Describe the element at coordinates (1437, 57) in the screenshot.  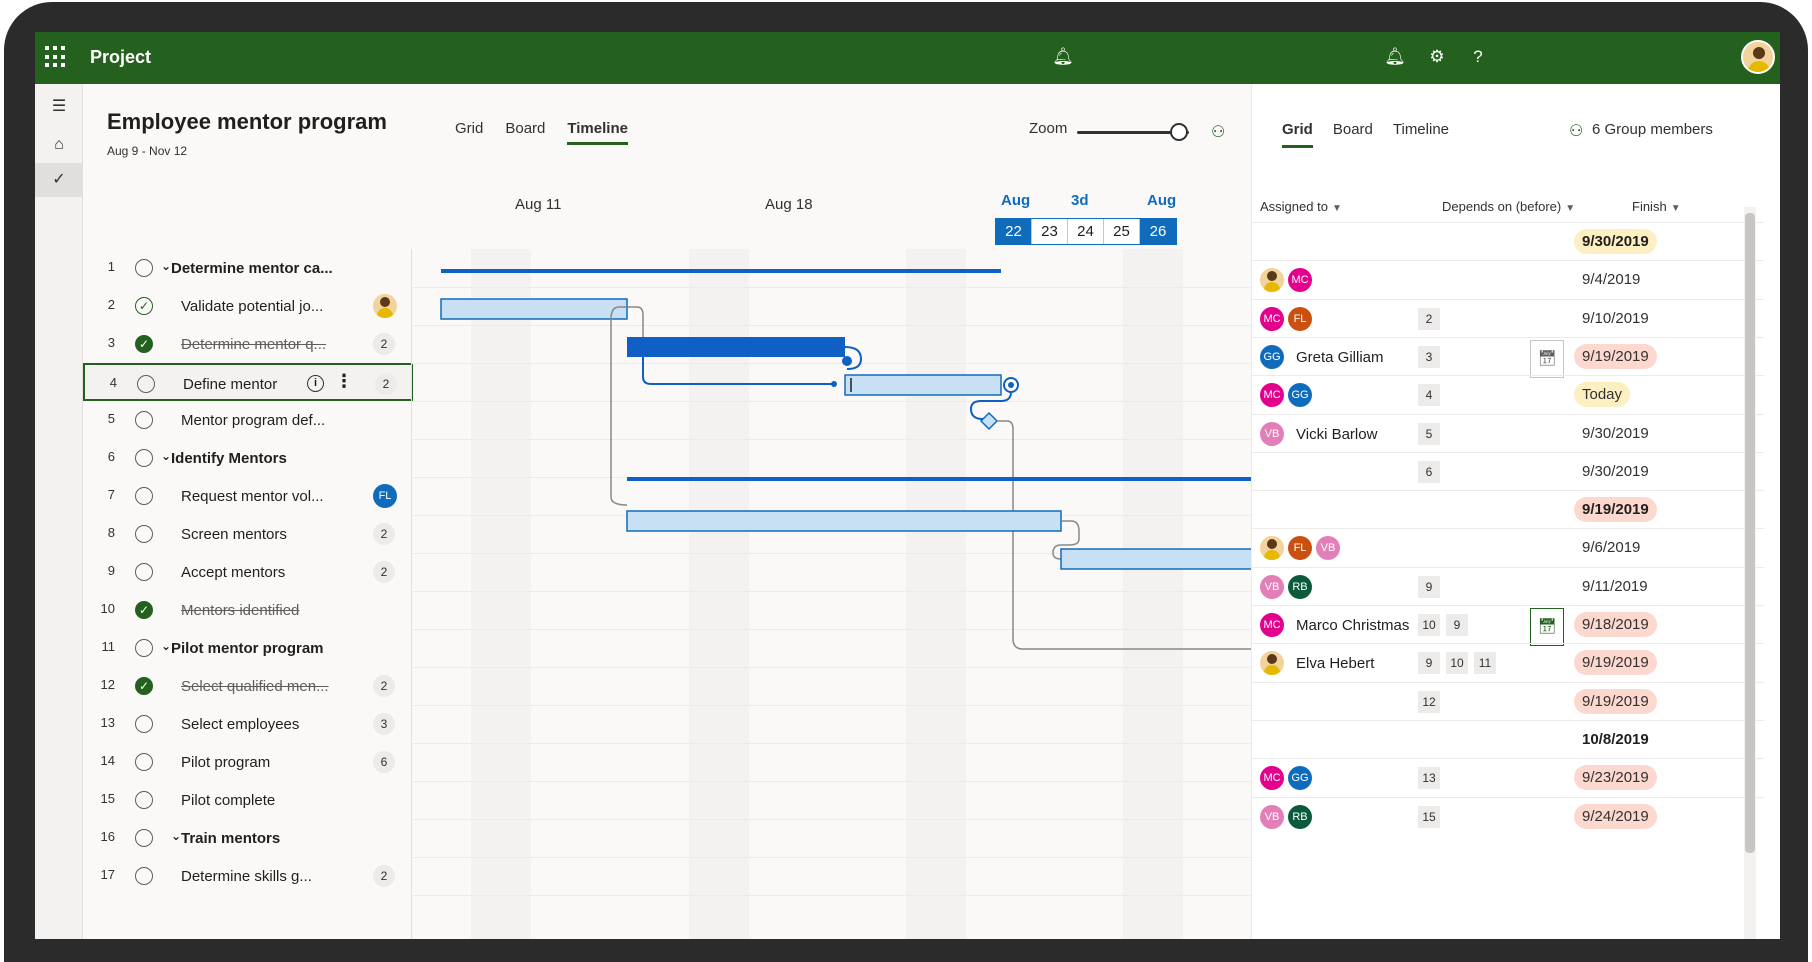
I see `gear-icon: ⚙` at that location.